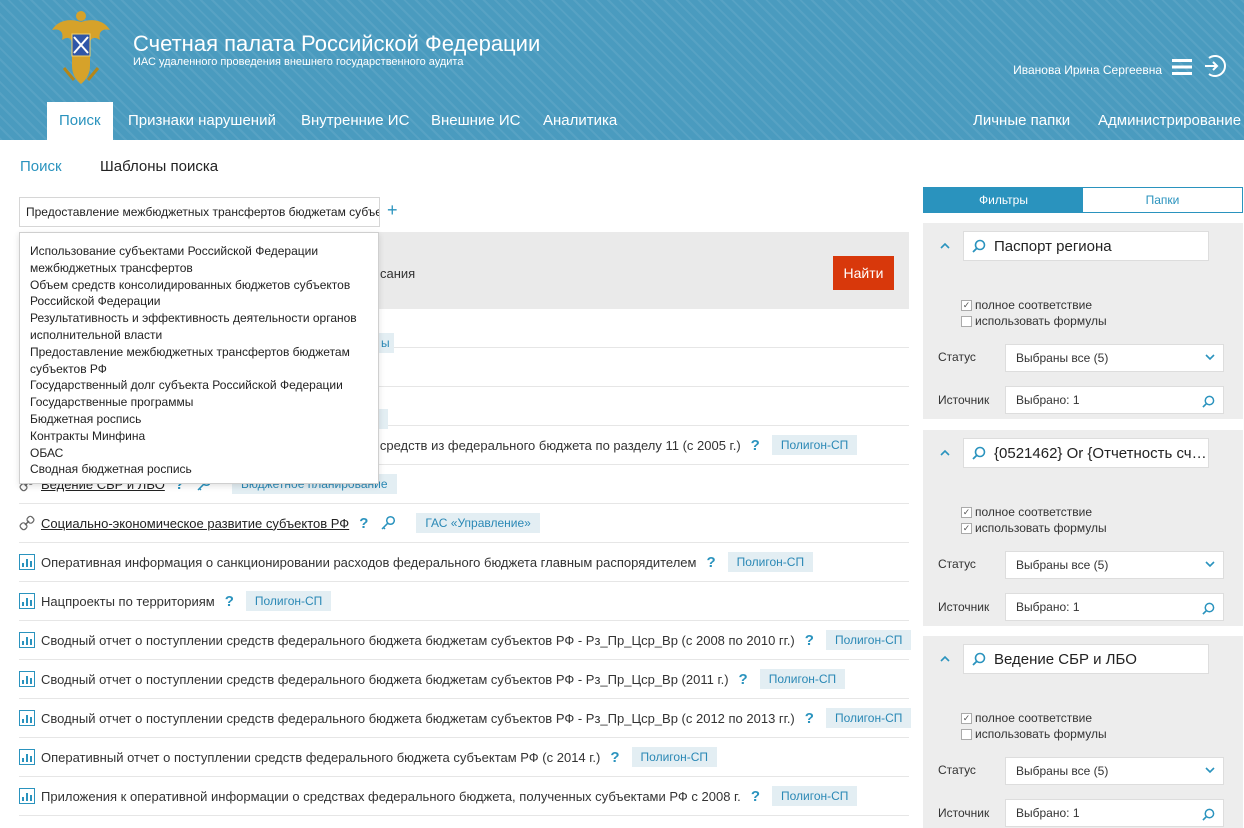  Describe the element at coordinates (392, 210) in the screenshot. I see `add-query-button: +` at that location.